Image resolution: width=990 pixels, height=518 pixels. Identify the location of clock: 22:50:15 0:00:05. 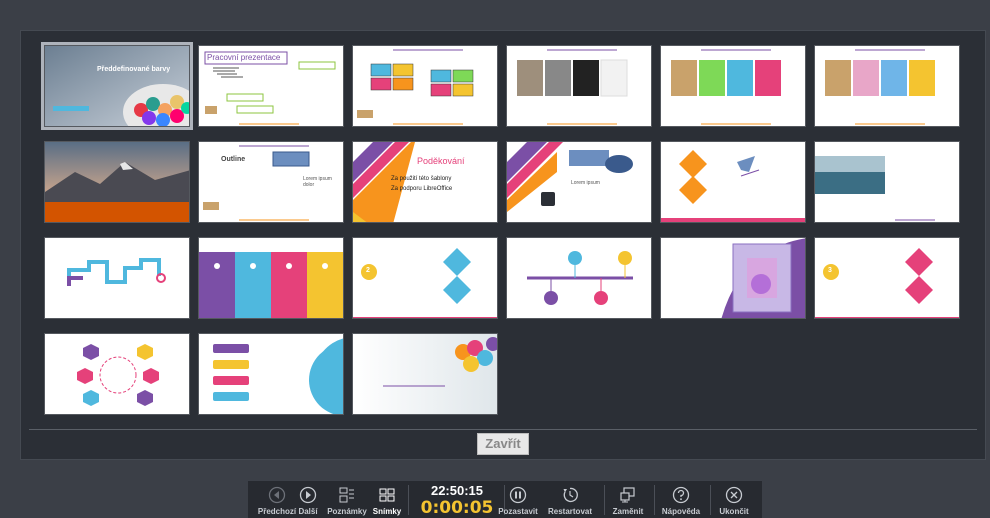
(457, 500).